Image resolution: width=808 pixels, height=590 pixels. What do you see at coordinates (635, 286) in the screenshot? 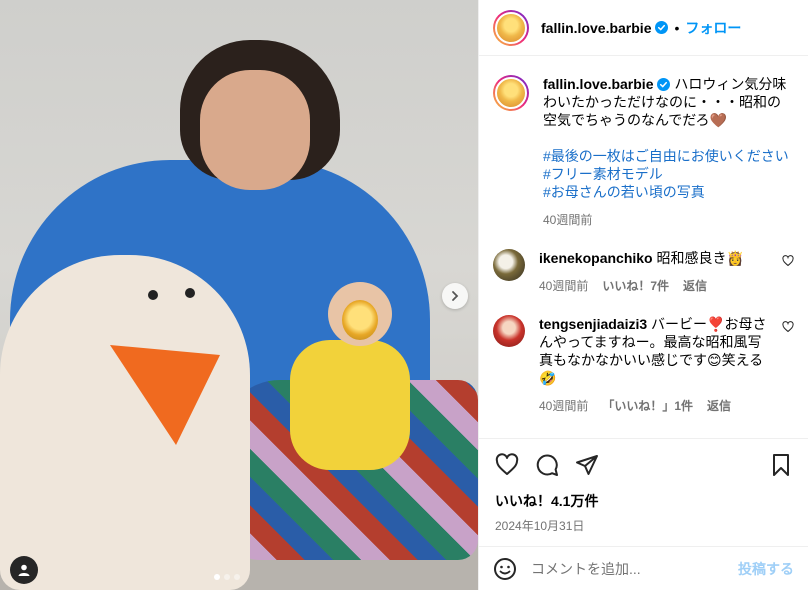
I see `comment-likes: いいね！7件` at bounding box center [635, 286].